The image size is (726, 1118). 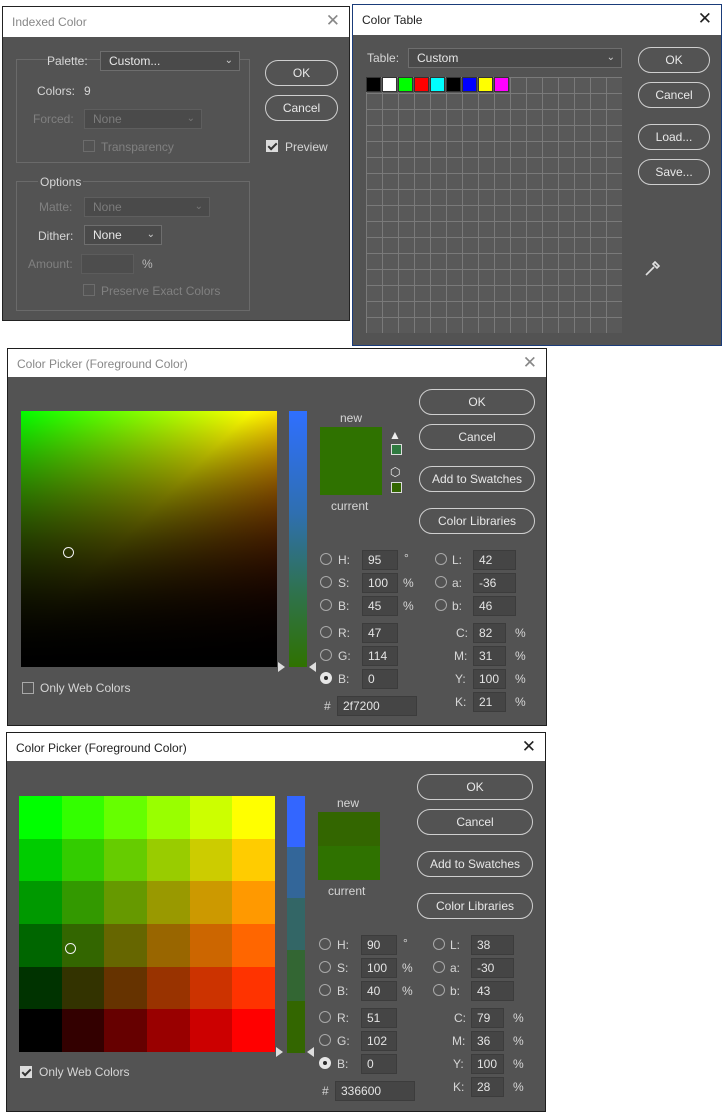 What do you see at coordinates (377, 706) in the screenshot?
I see `hex-field: 2f7200` at bounding box center [377, 706].